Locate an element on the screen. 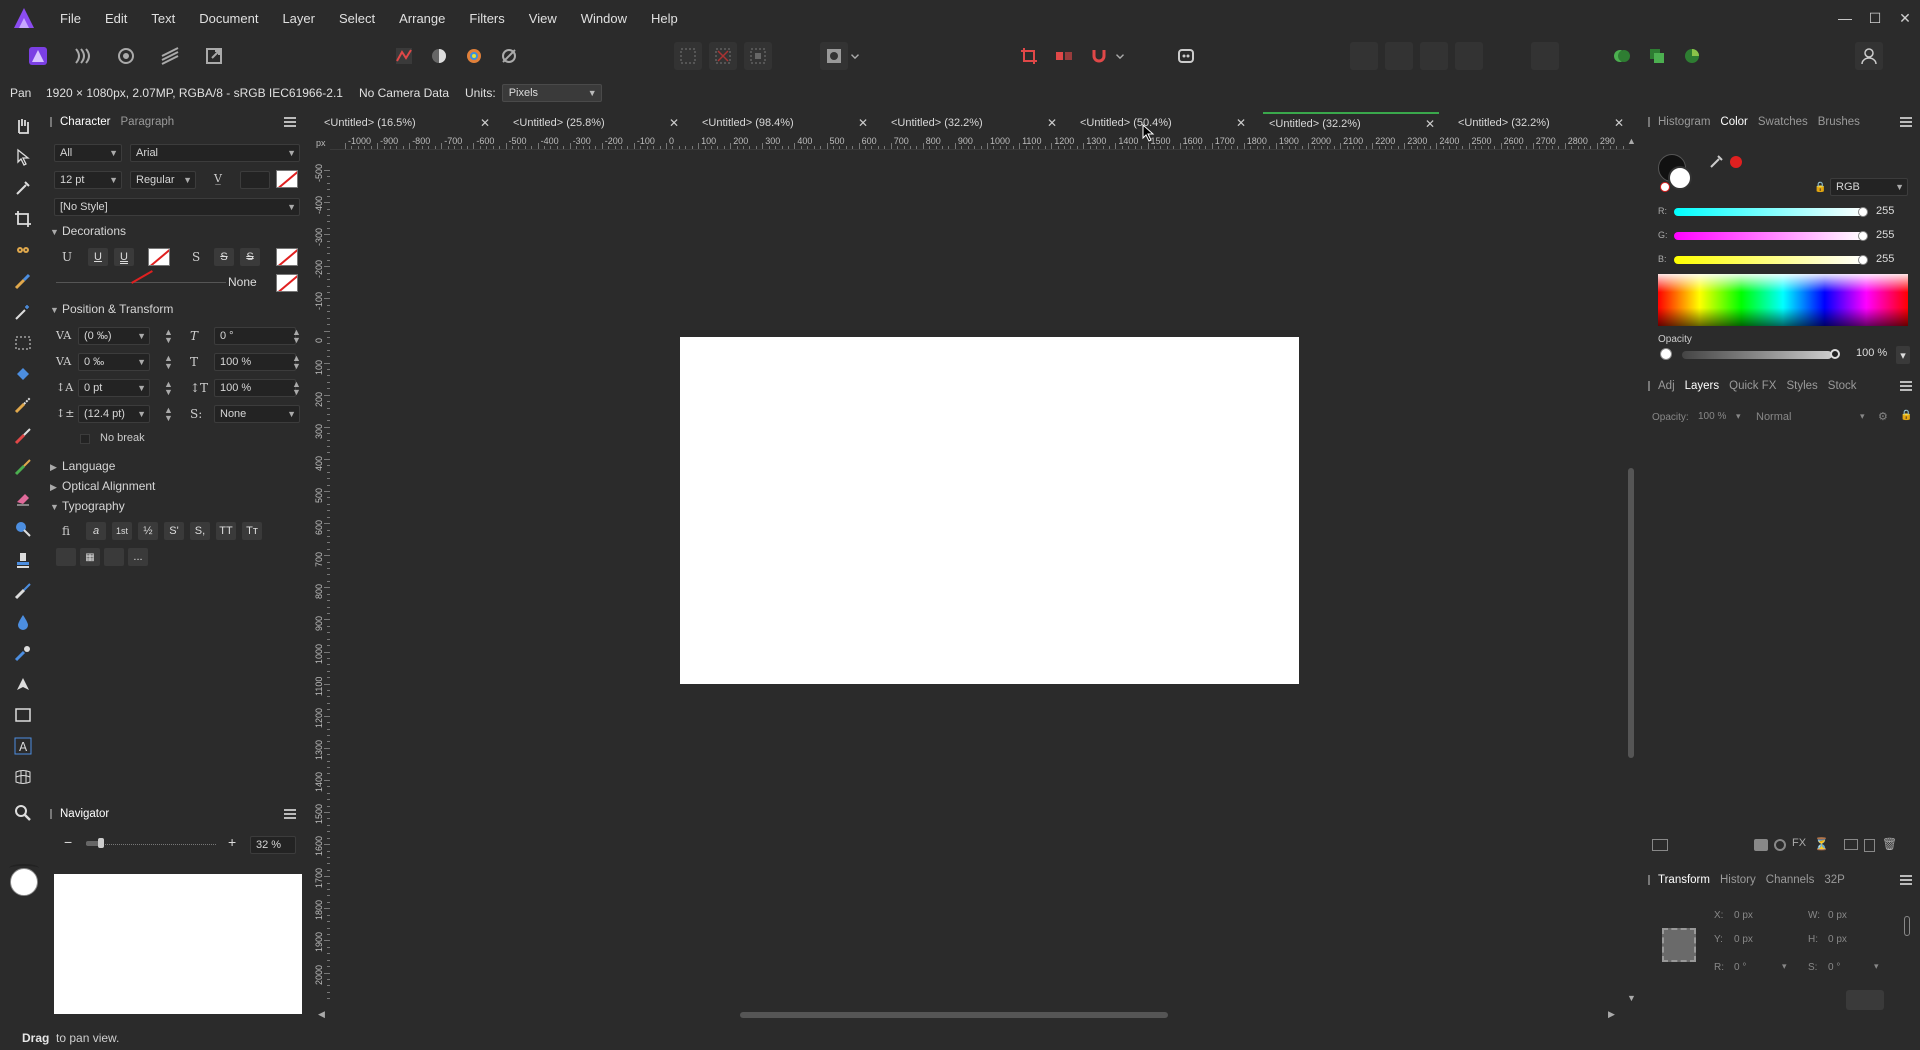 The image size is (1920, 1050). selection-mode-icon is located at coordinates (688, 56).